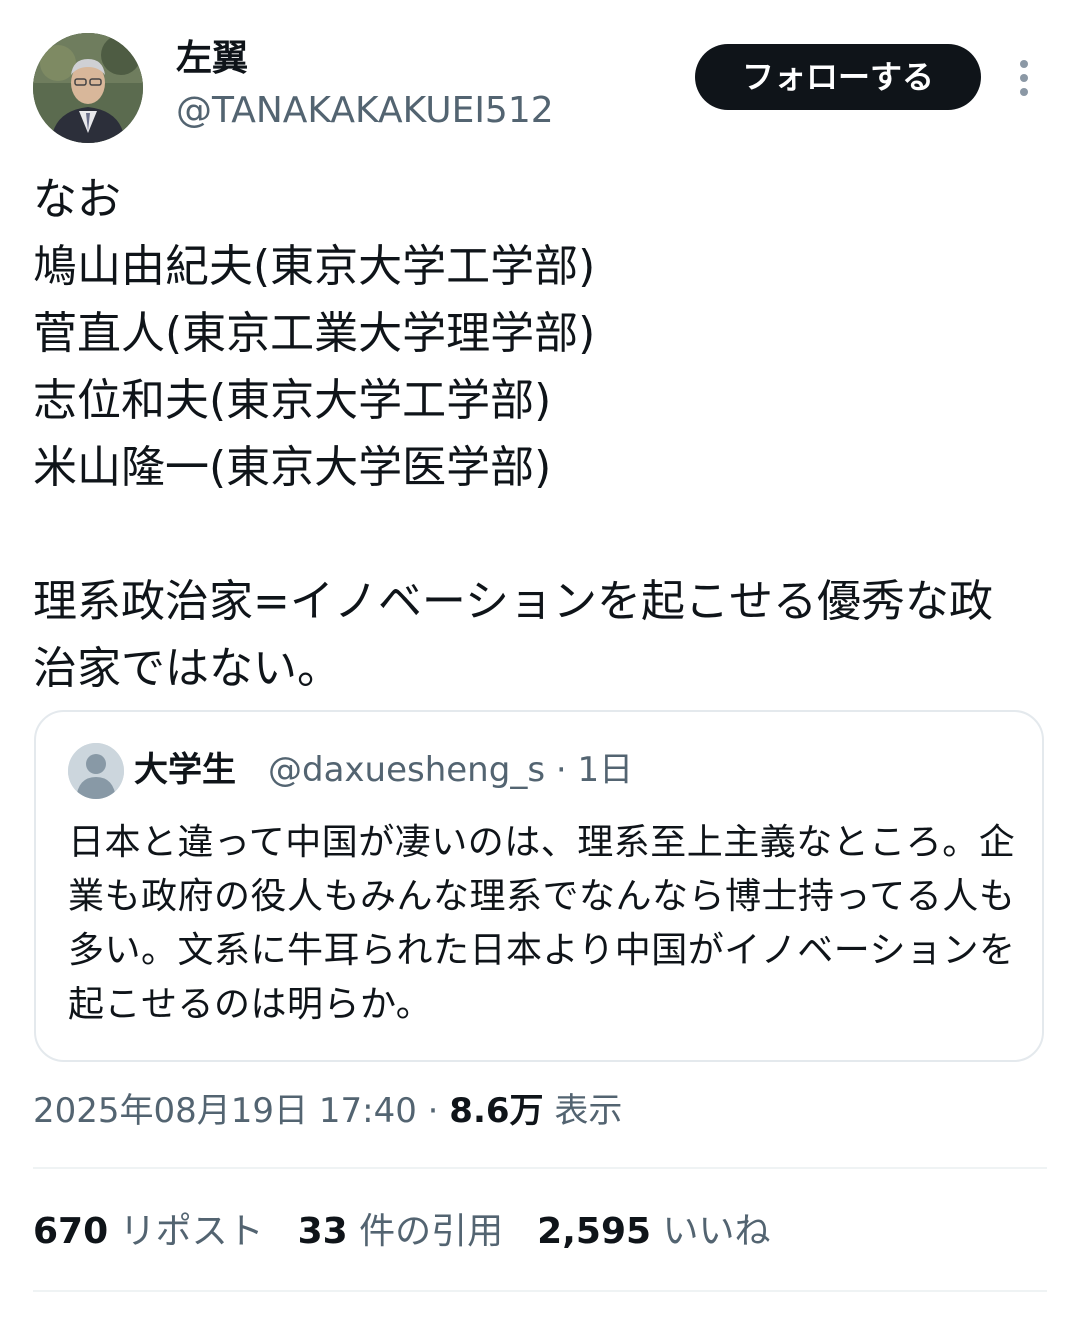  Describe the element at coordinates (838, 77) in the screenshot. I see `follow-button: フォローする` at that location.